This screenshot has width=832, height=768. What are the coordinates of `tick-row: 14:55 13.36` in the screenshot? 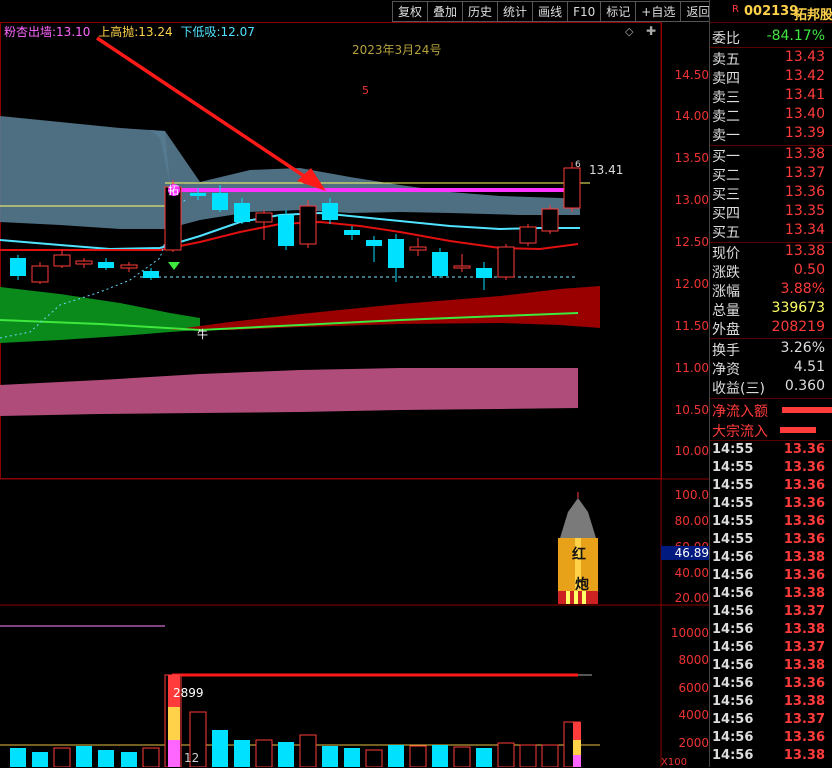 It's located at (771, 523).